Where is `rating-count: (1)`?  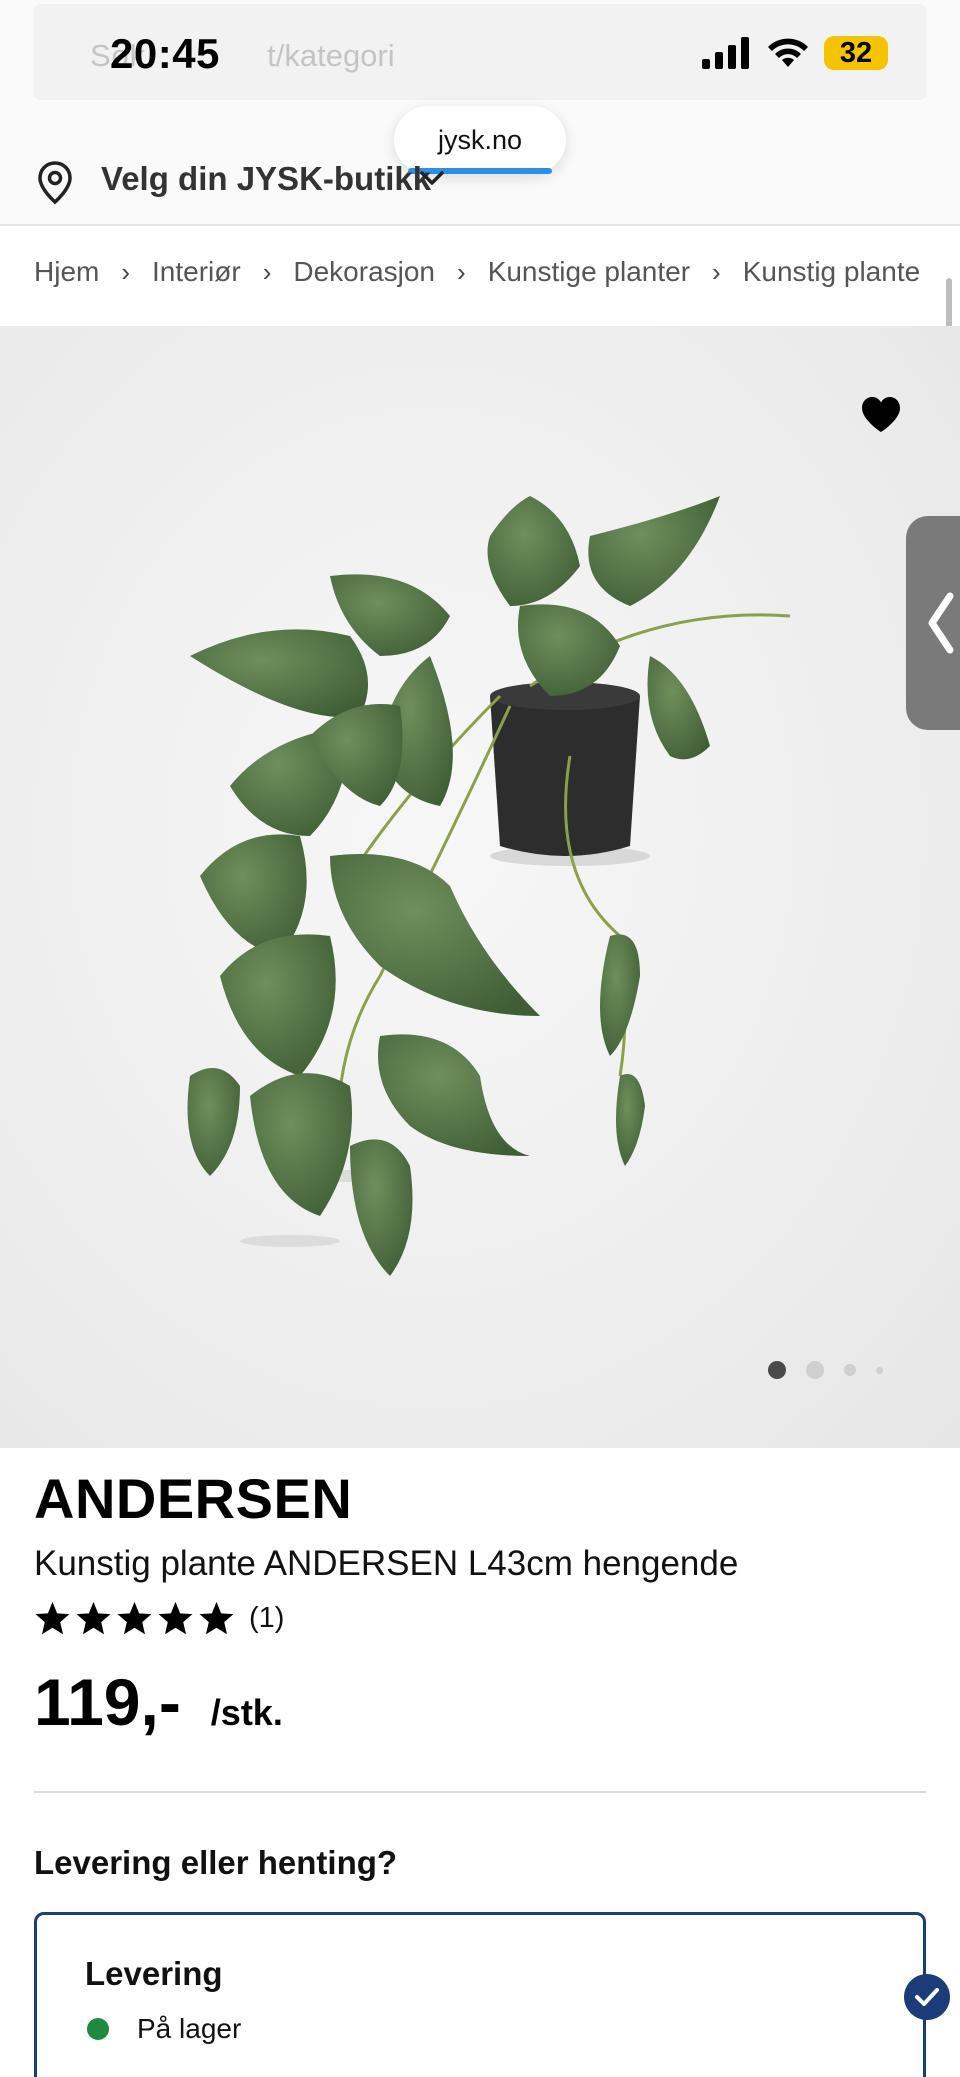
rating-count: (1) is located at coordinates (267, 1617).